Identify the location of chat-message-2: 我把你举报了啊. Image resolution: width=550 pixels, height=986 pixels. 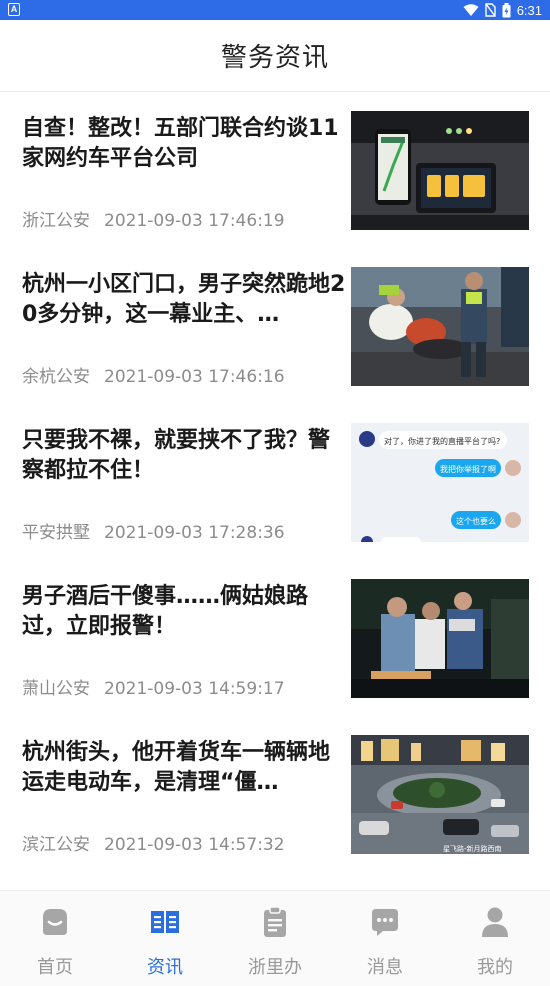
(468, 469).